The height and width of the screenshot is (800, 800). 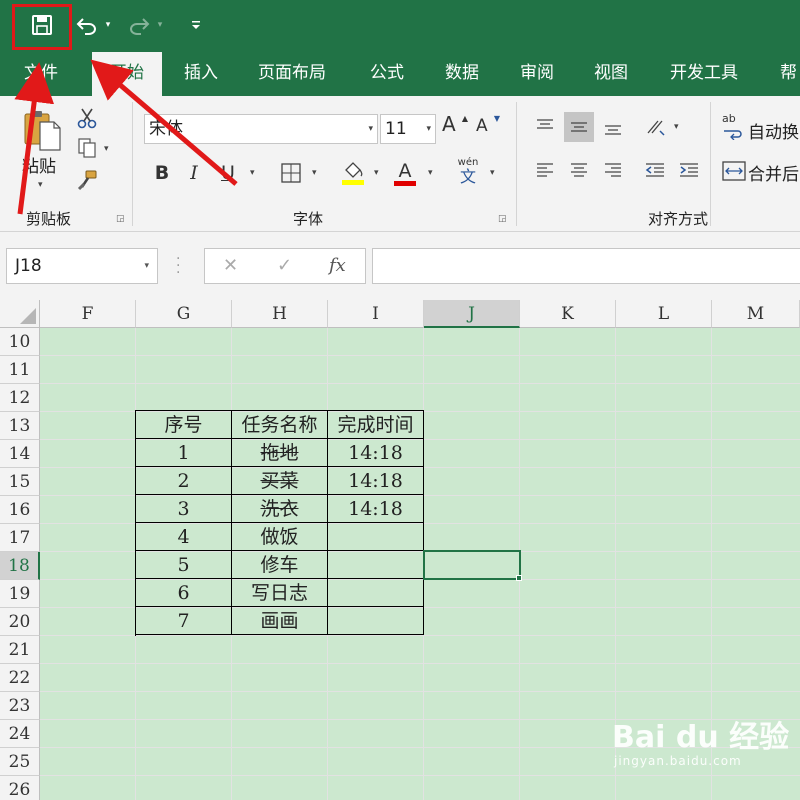 What do you see at coordinates (376, 425) in the screenshot?
I see `table-header-cell: 完成时间` at bounding box center [376, 425].